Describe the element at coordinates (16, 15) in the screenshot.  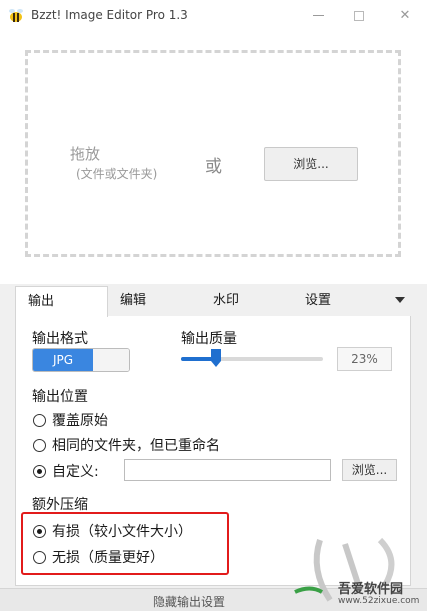
I see `bee-icon` at that location.